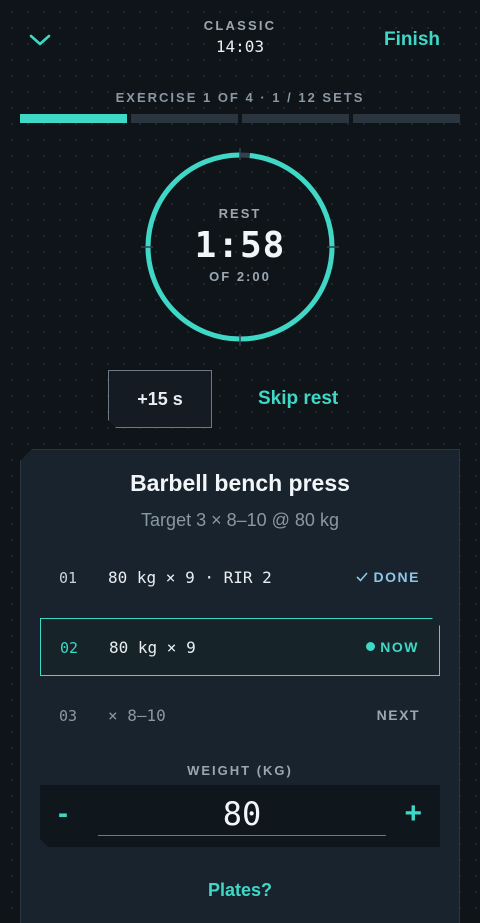 This screenshot has width=480, height=923. What do you see at coordinates (160, 399) in the screenshot?
I see `add-15s-button: +15 s` at bounding box center [160, 399].